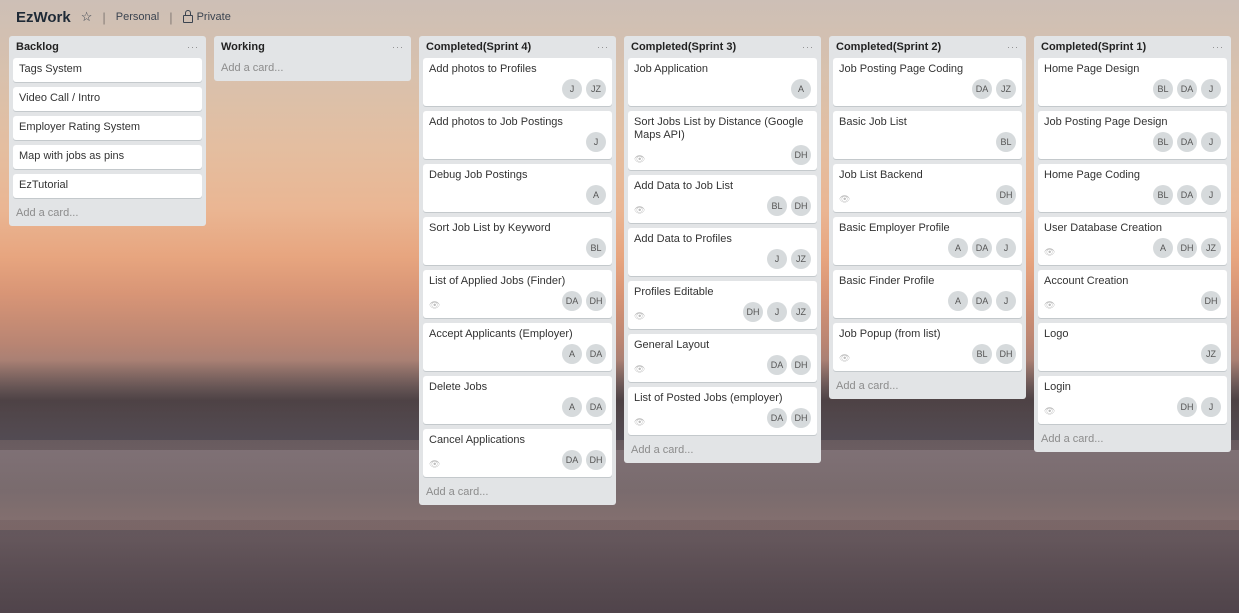  I want to click on card: Employer Rating System, so click(107, 128).